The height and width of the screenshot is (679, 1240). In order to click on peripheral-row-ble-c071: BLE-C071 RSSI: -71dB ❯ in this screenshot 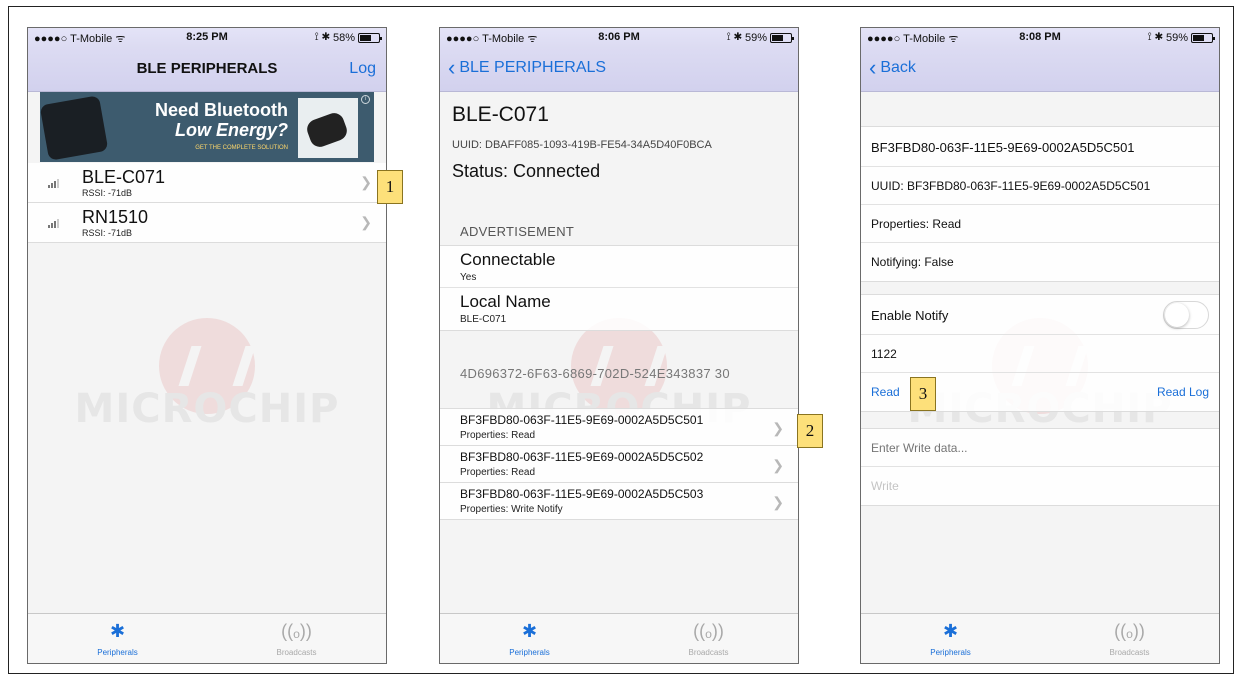, I will do `click(207, 183)`.